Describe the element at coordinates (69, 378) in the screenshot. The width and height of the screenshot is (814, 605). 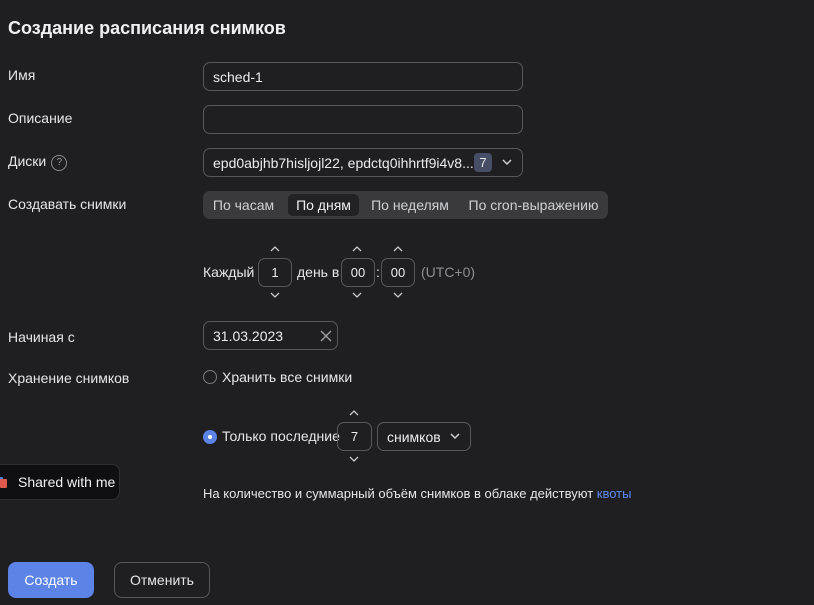
I see `retention-label: Хранение снимков` at that location.